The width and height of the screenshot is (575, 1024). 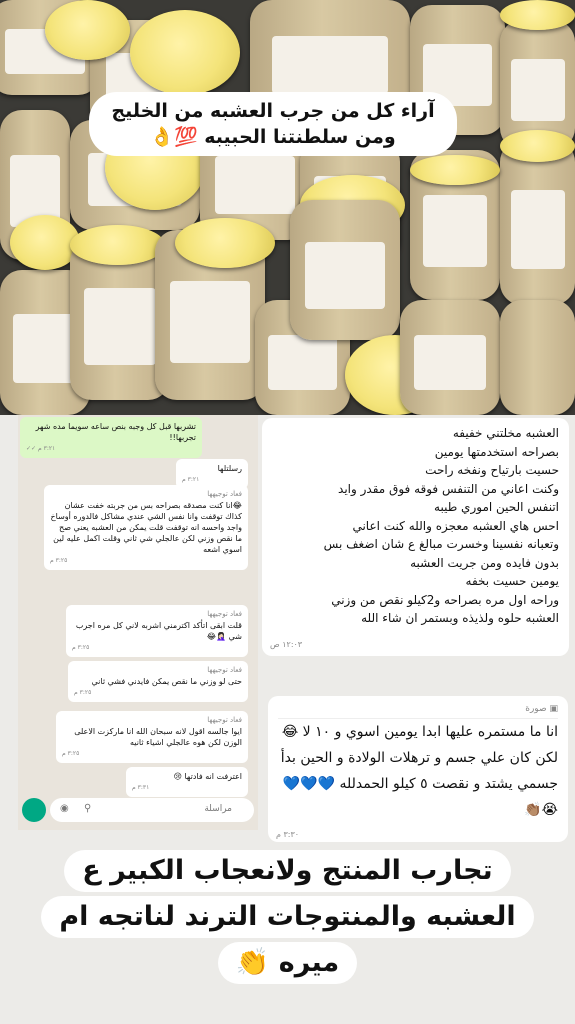 I want to click on mic-icon, so click(x=34, y=810).